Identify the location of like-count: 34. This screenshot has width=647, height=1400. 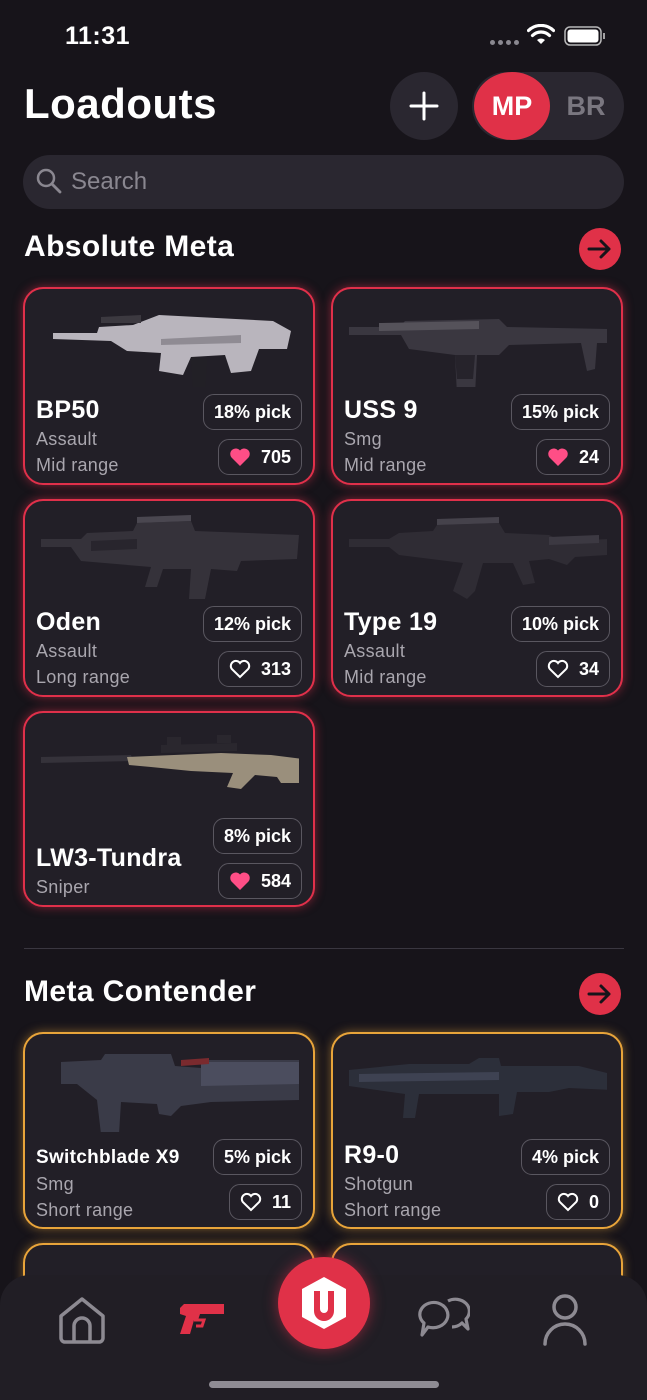
(588, 668).